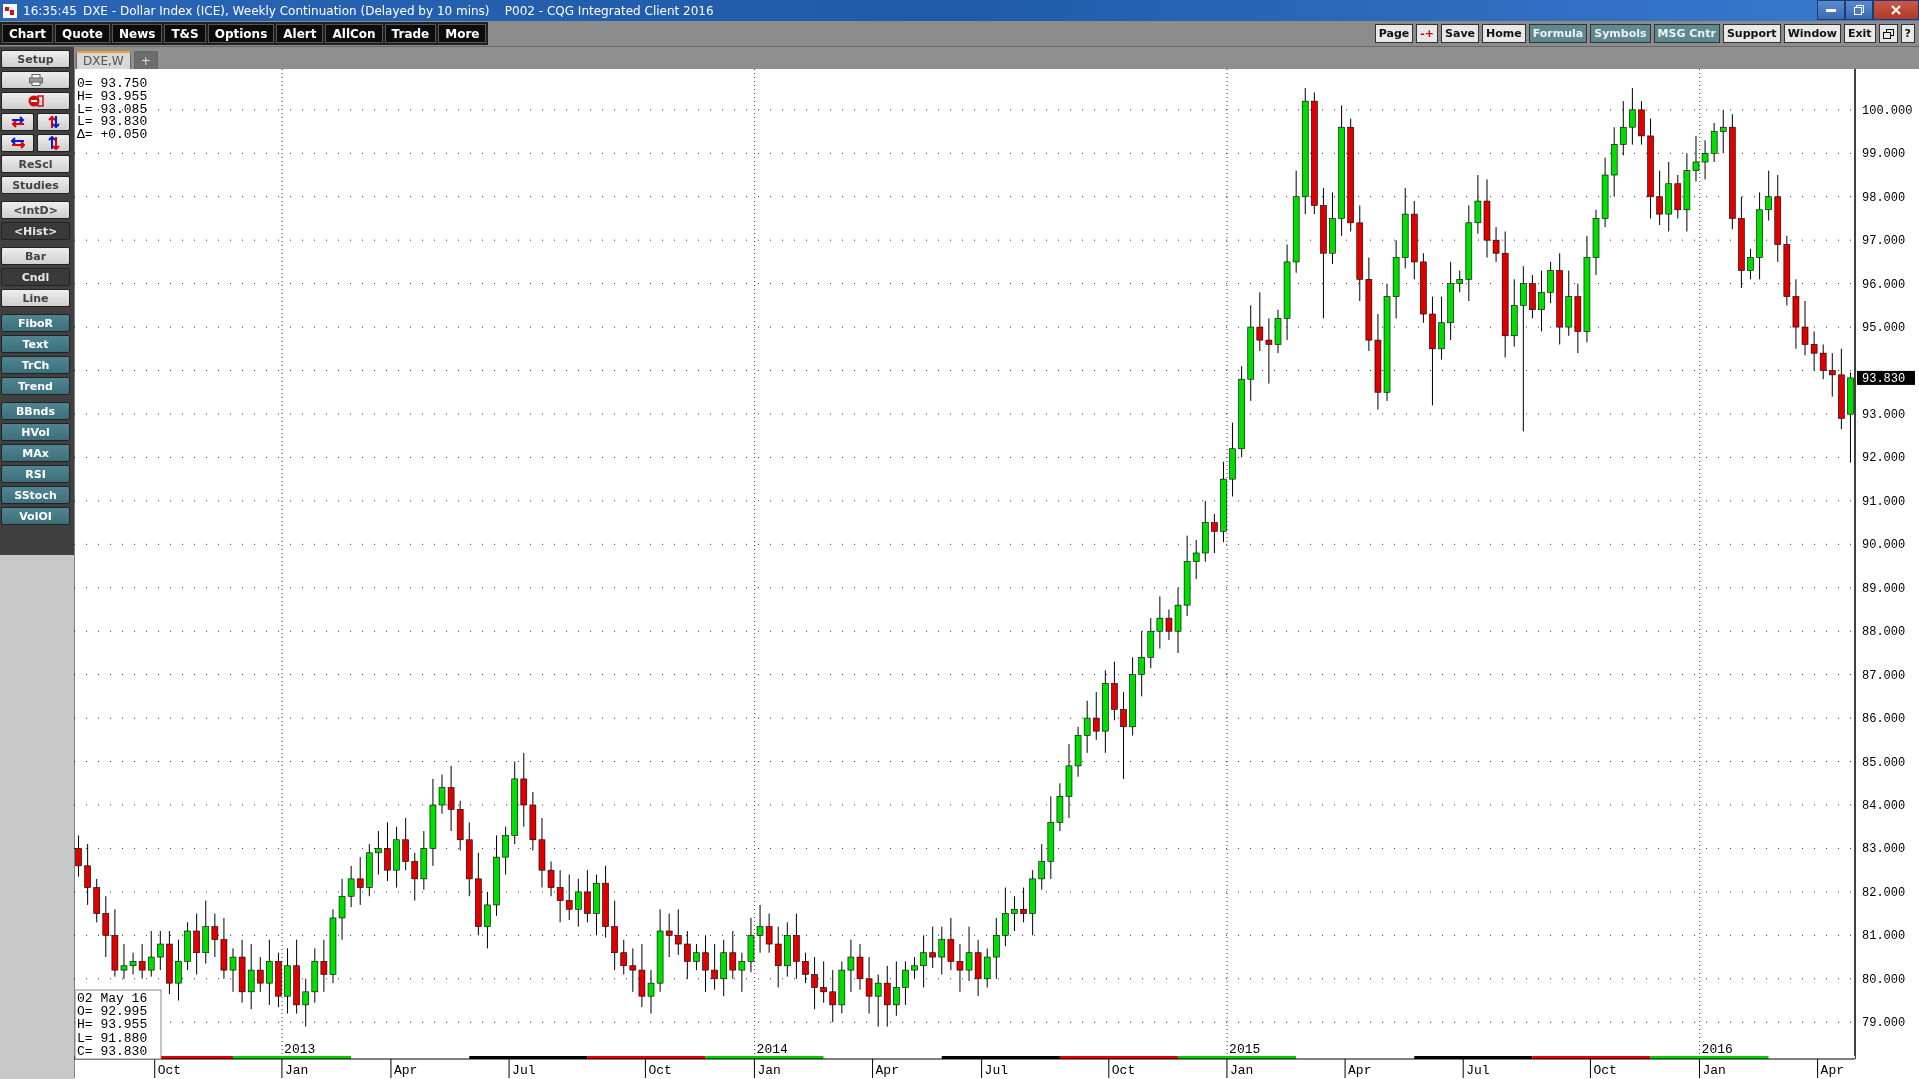  I want to click on price-axis-label: 99.000, so click(1884, 154).